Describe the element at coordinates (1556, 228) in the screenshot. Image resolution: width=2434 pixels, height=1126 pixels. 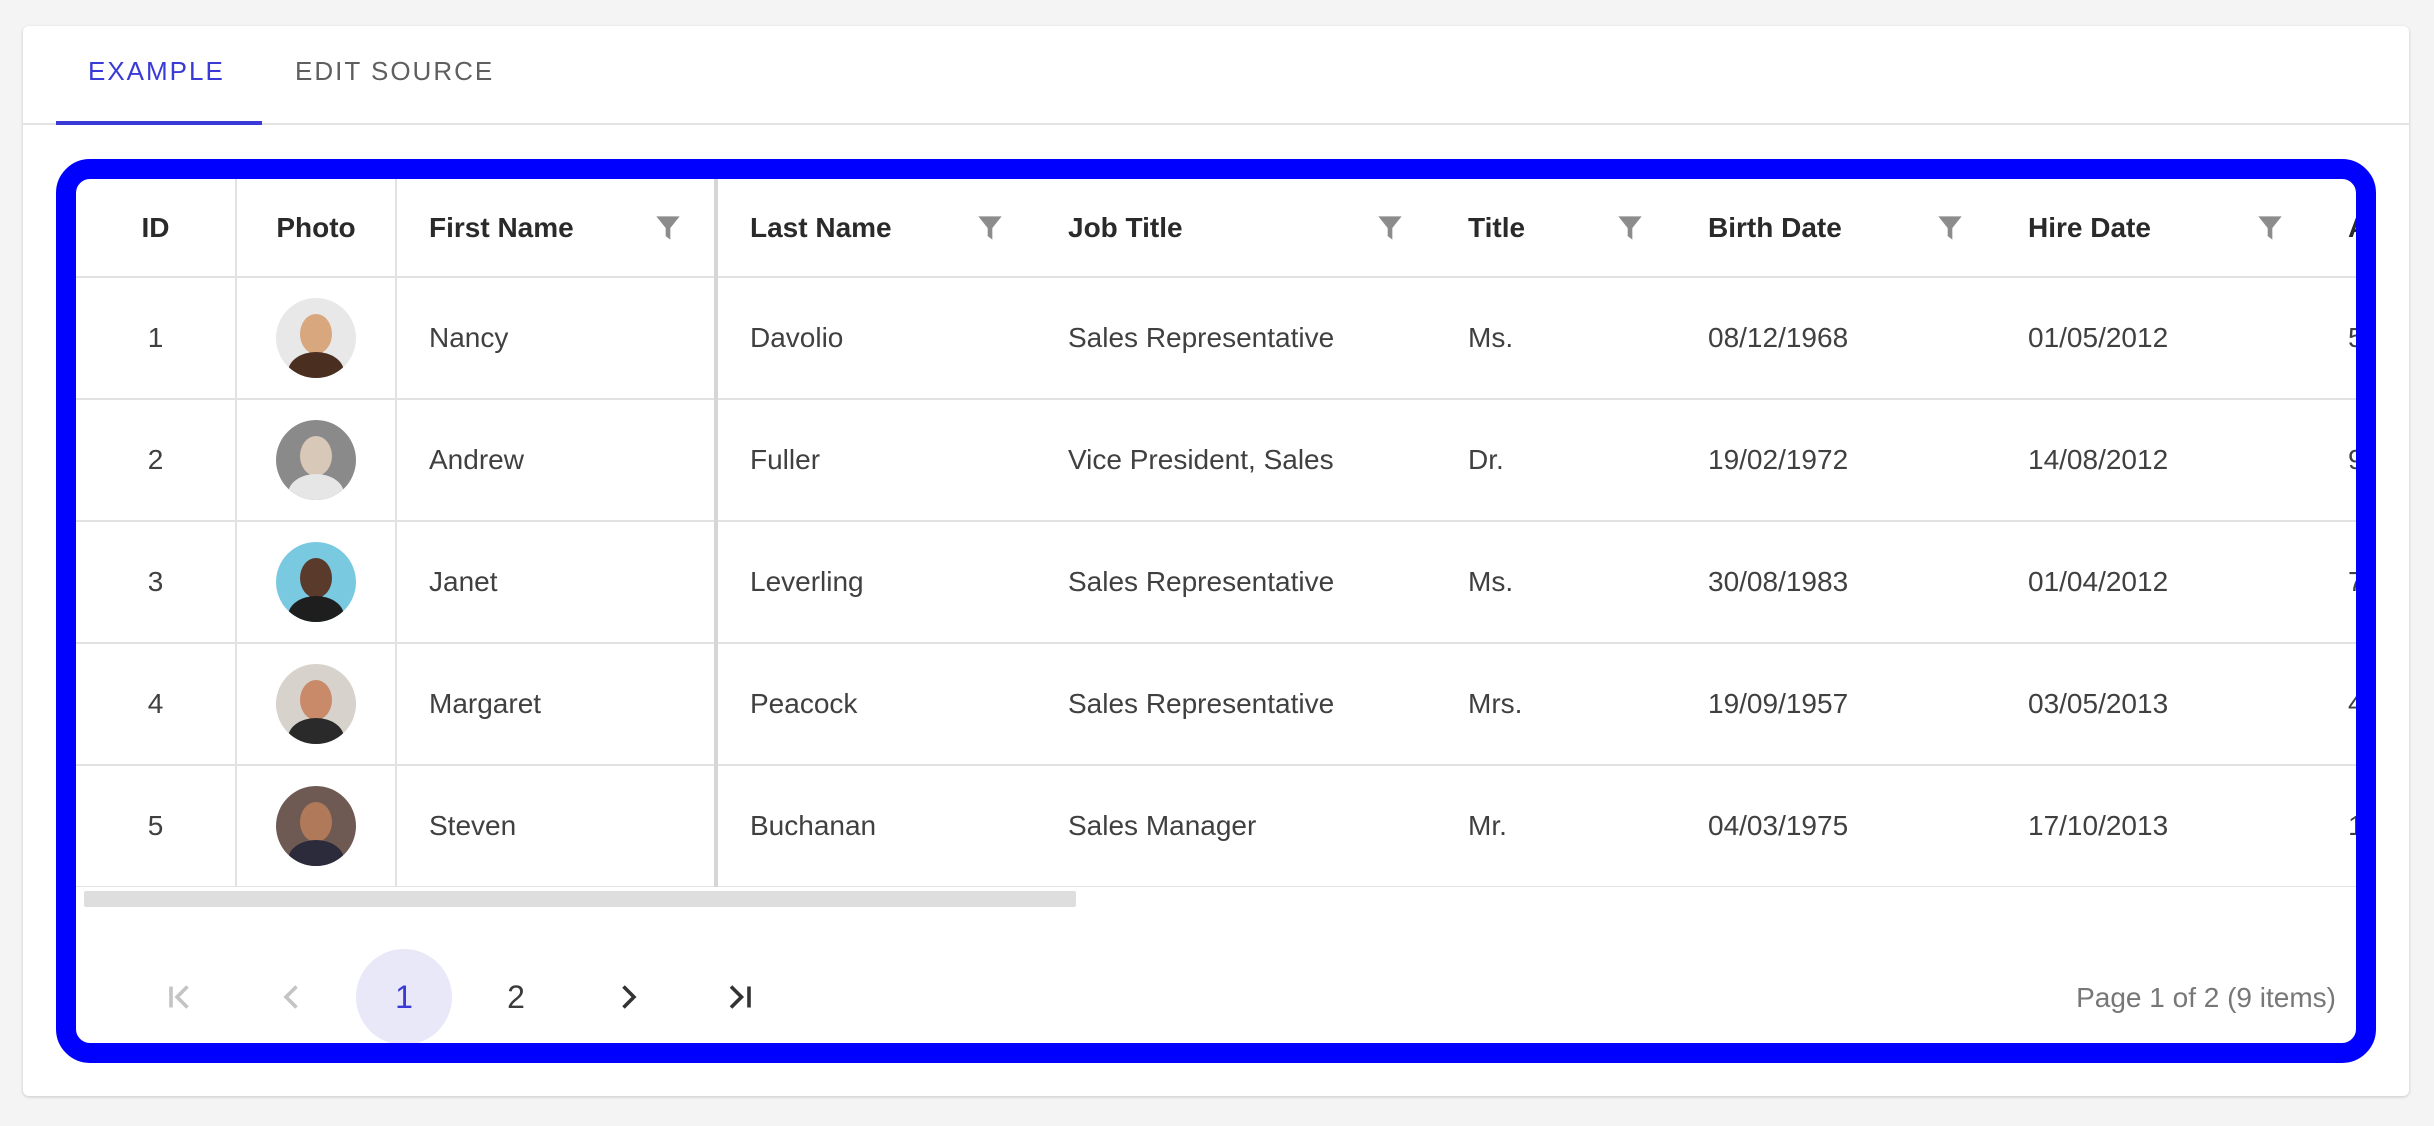
I see `column-header-title: Title` at that location.